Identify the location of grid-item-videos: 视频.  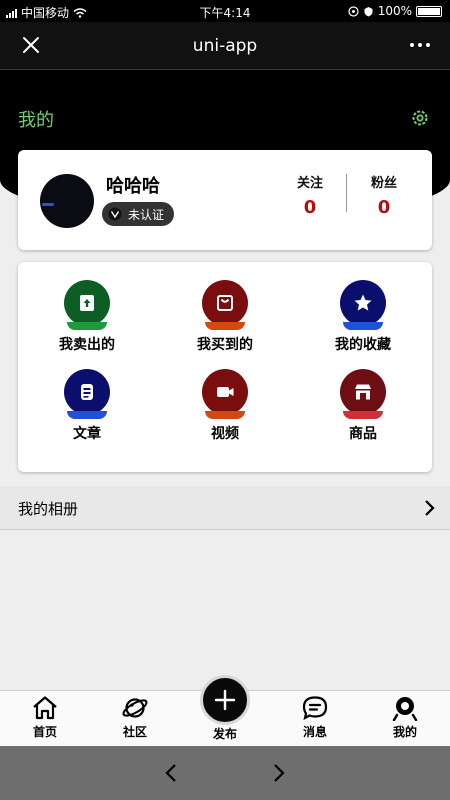
(225, 411).